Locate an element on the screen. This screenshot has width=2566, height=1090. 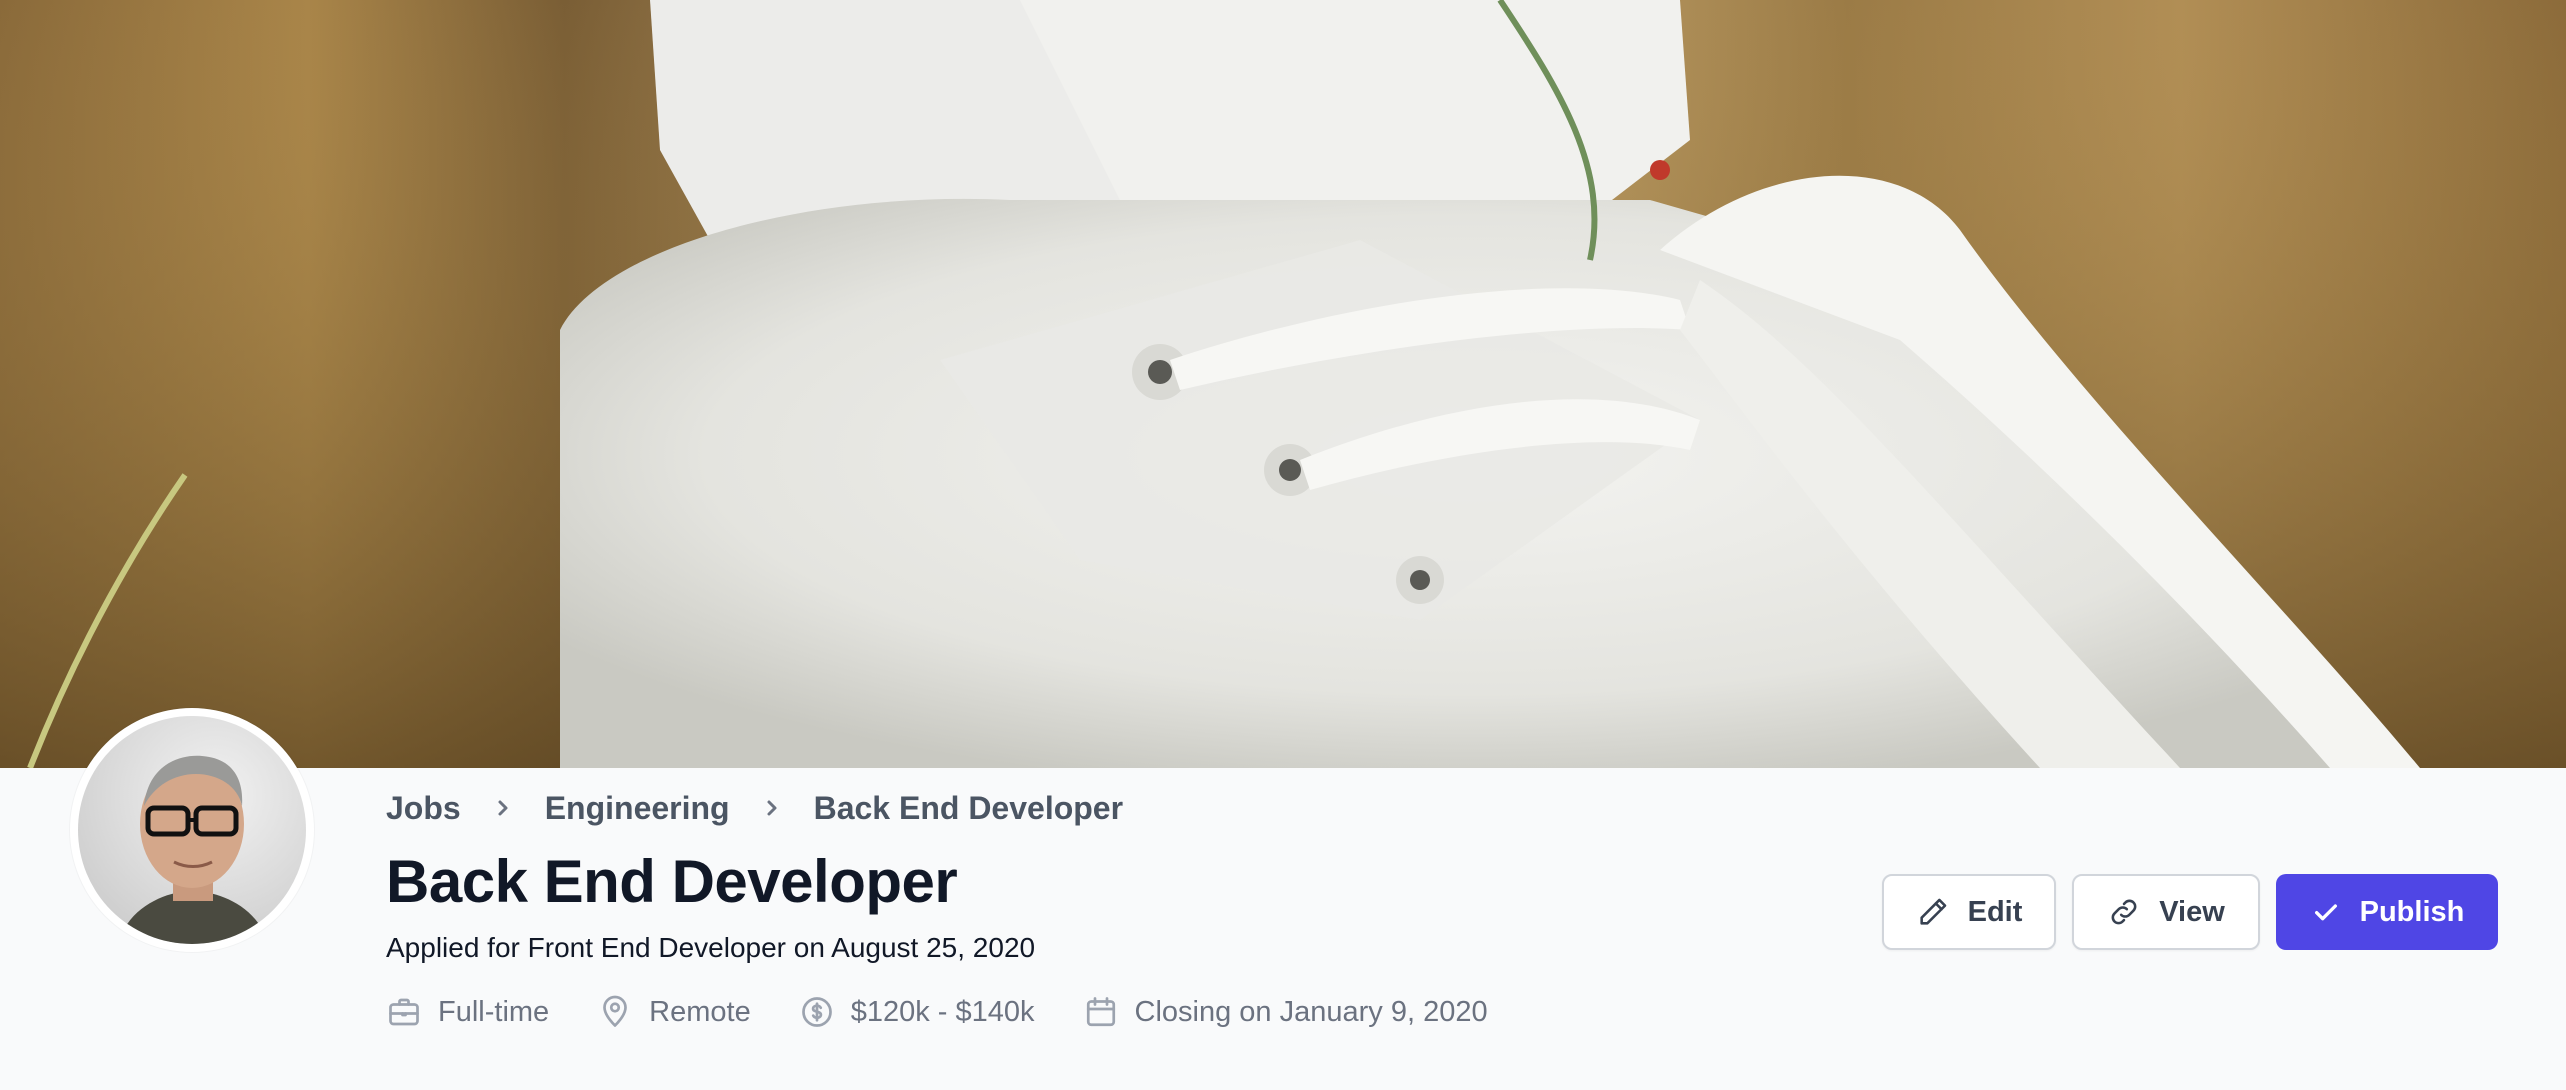
publish-button: Publish is located at coordinates (2387, 912).